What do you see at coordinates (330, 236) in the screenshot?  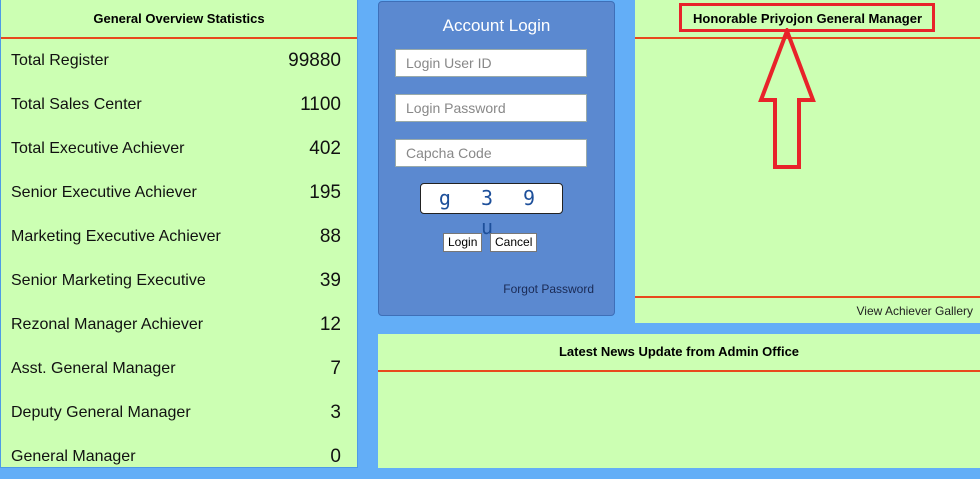 I see `stat-value: 88` at bounding box center [330, 236].